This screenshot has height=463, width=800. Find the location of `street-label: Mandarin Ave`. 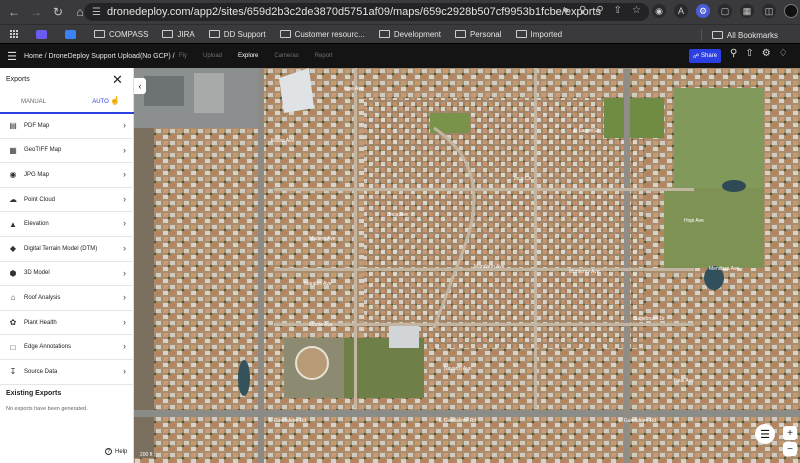

street-label: Mandarin Ave is located at coordinates (489, 267).